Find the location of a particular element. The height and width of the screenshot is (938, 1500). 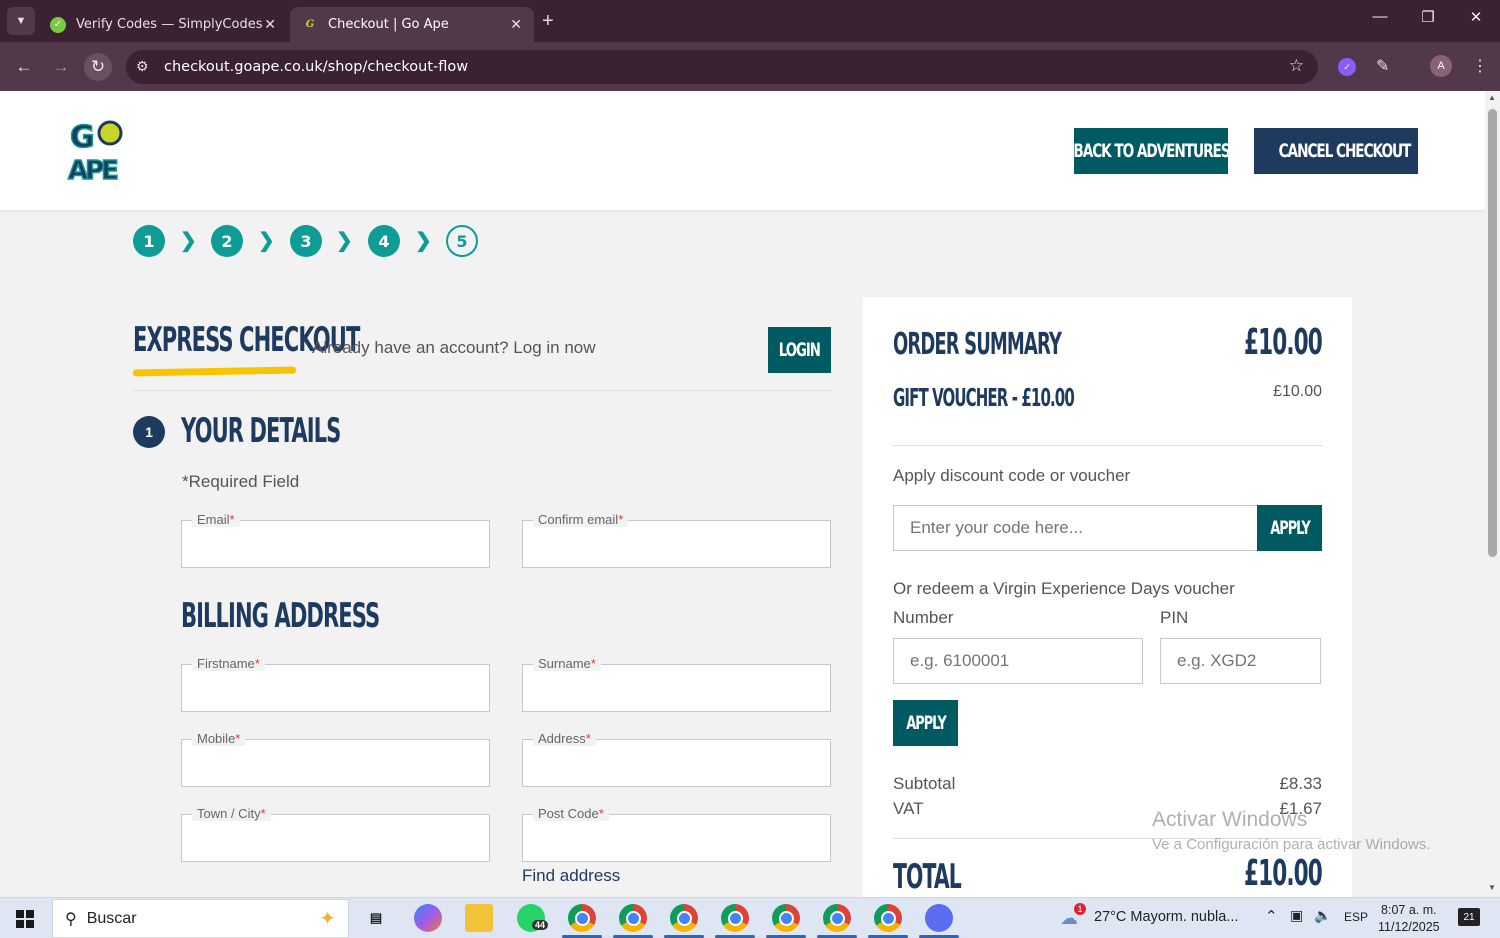

restore-window-icon: ❐ is located at coordinates (1428, 17).